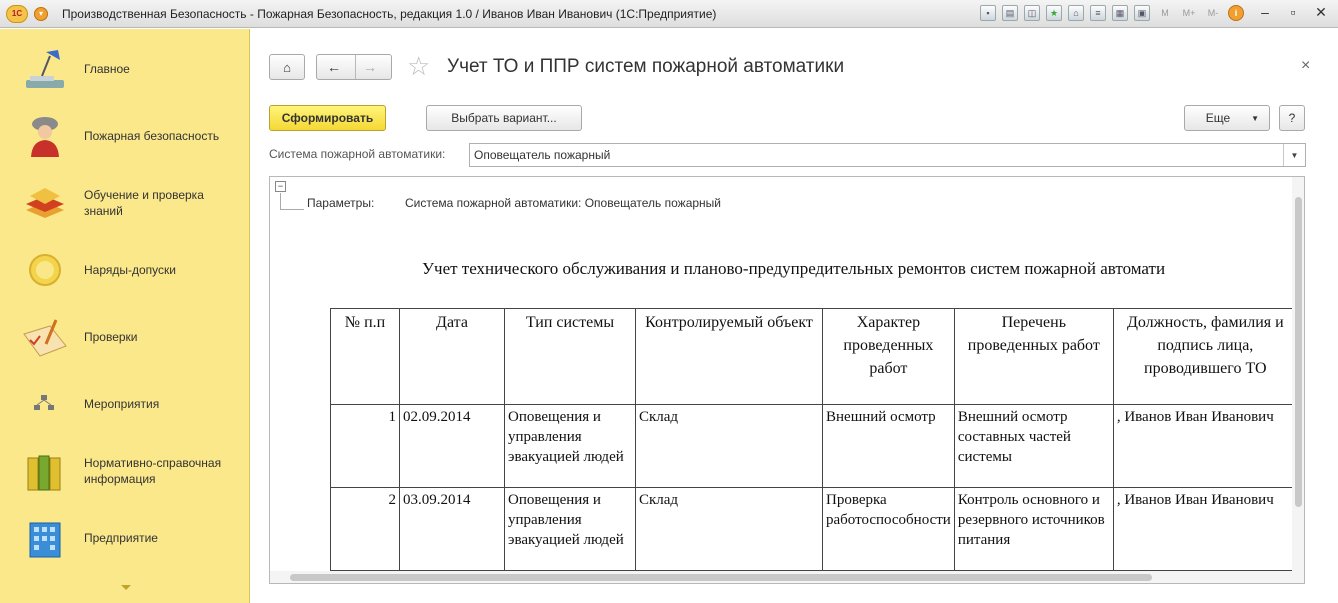 The height and width of the screenshot is (603, 1338). I want to click on fire-system-value: Оповещатель пожарный, so click(542, 155).